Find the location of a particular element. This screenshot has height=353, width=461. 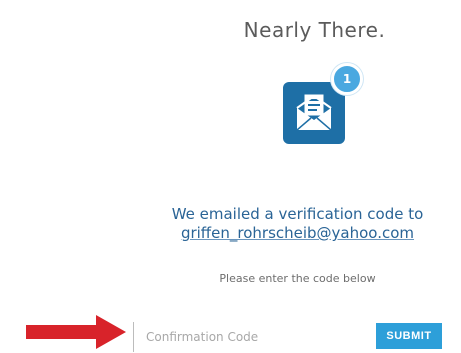

envelope-letter-icon is located at coordinates (314, 112).